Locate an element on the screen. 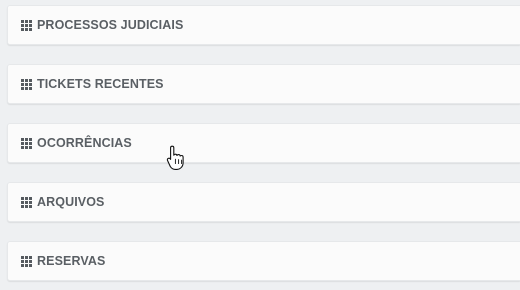 The height and width of the screenshot is (290, 520). panel-reservas: RESERVAS is located at coordinates (263, 261).